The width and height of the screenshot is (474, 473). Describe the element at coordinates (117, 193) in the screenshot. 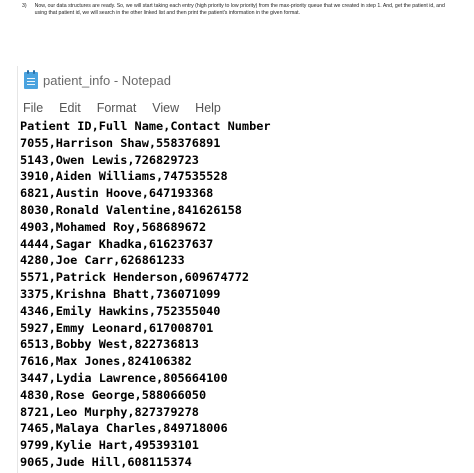

I see `text-line: 6821,Austin Hoove,647193368` at that location.